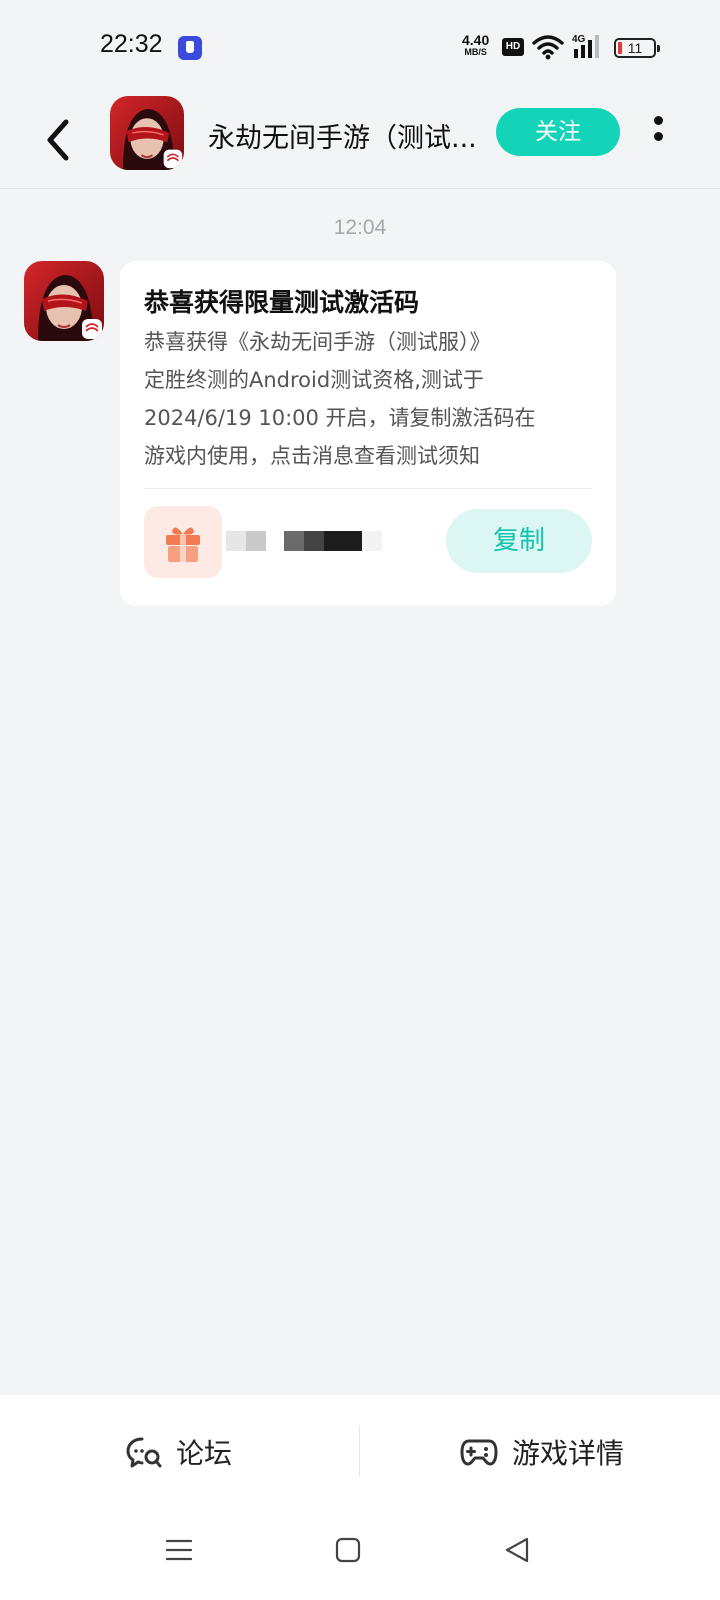 This screenshot has height=1600, width=720. Describe the element at coordinates (340, 418) in the screenshot. I see `message-body-line: 2024/6/19 10:00 开启，请复制激活码在` at that location.